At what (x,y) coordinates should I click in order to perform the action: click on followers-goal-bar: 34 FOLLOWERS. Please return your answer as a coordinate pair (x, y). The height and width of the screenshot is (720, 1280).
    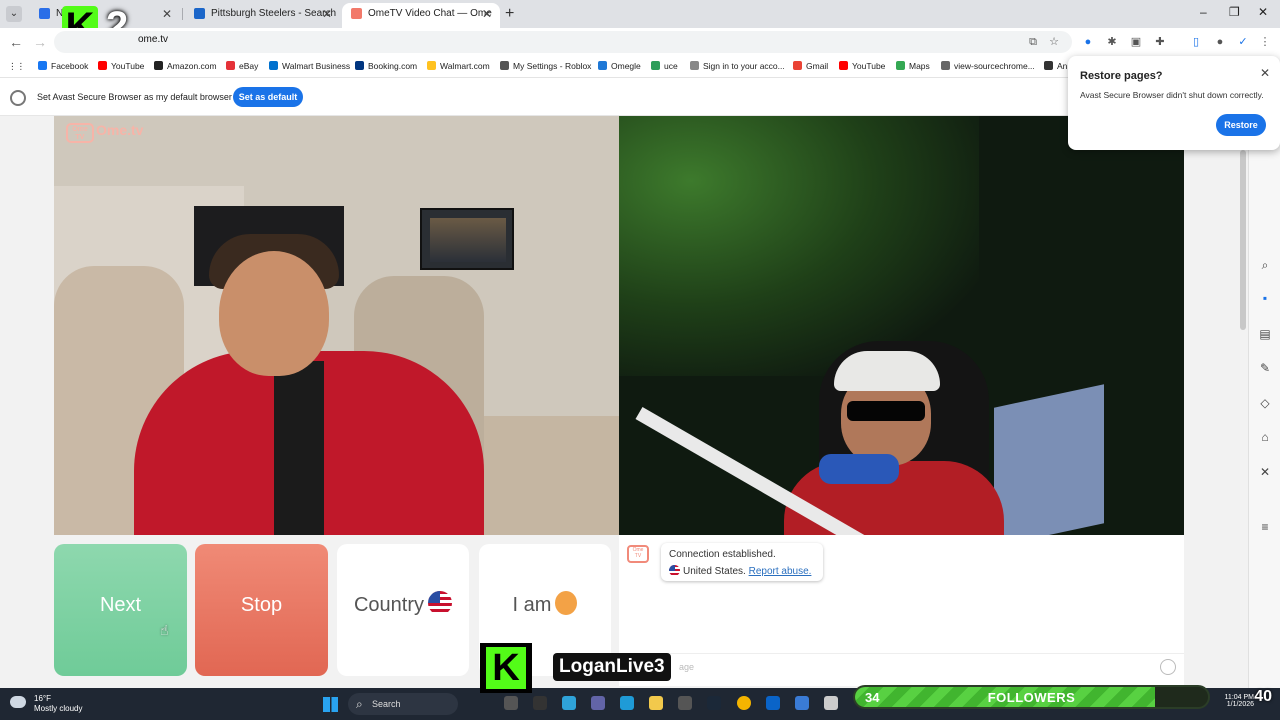
    Looking at the image, I should click on (1031, 697).